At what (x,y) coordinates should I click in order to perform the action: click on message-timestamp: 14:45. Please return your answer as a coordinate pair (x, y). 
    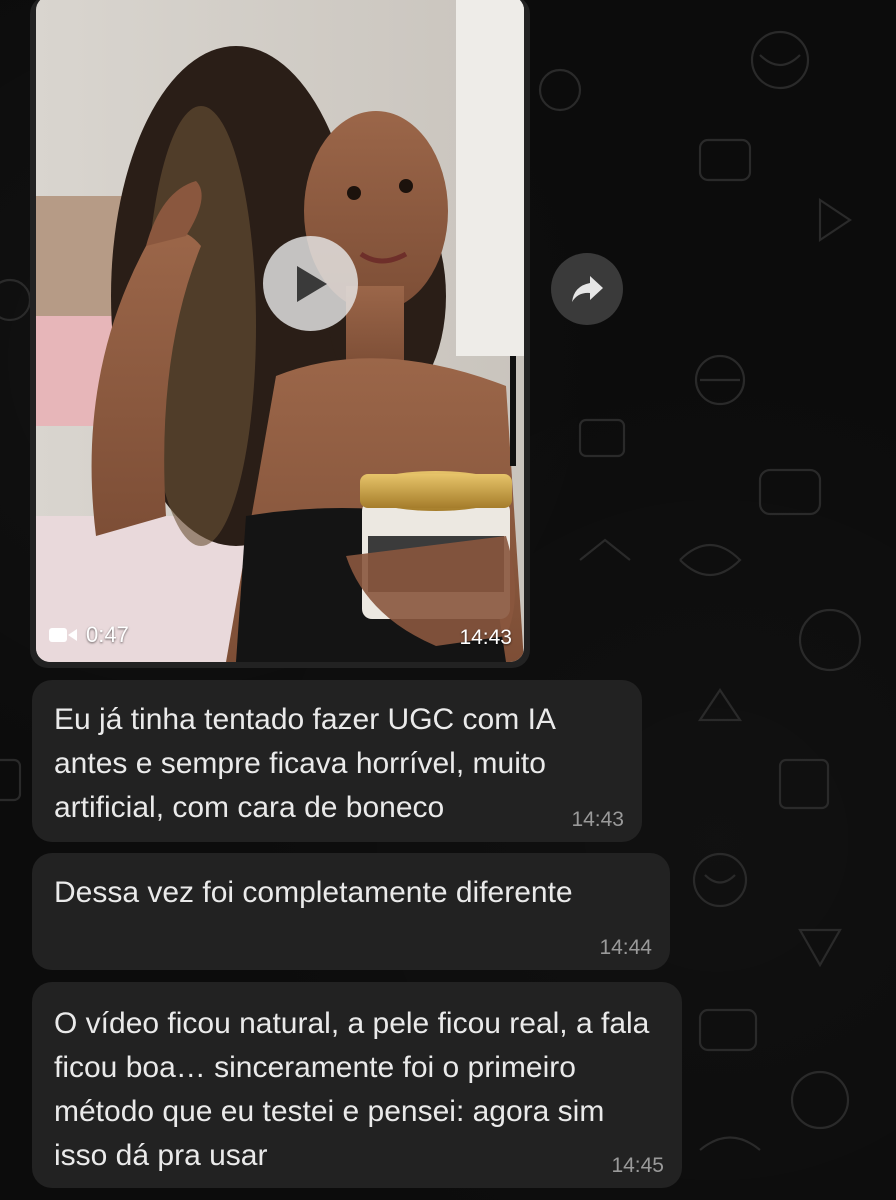
    Looking at the image, I should click on (637, 1165).